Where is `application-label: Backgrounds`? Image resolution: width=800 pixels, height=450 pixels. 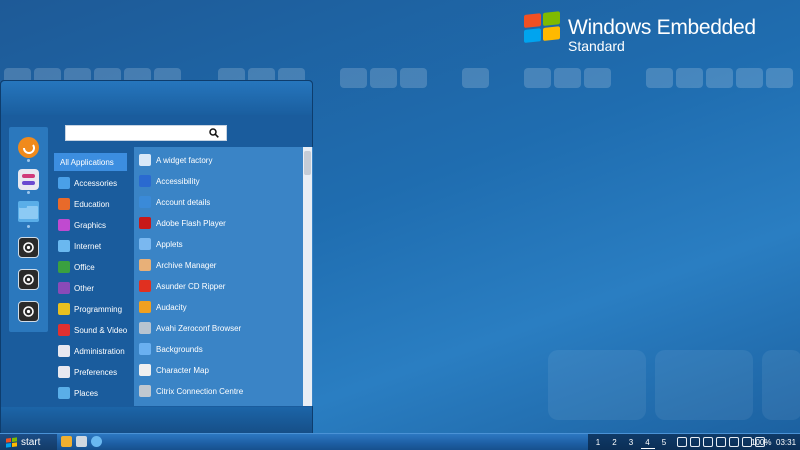
application-label: Backgrounds is located at coordinates (179, 349).